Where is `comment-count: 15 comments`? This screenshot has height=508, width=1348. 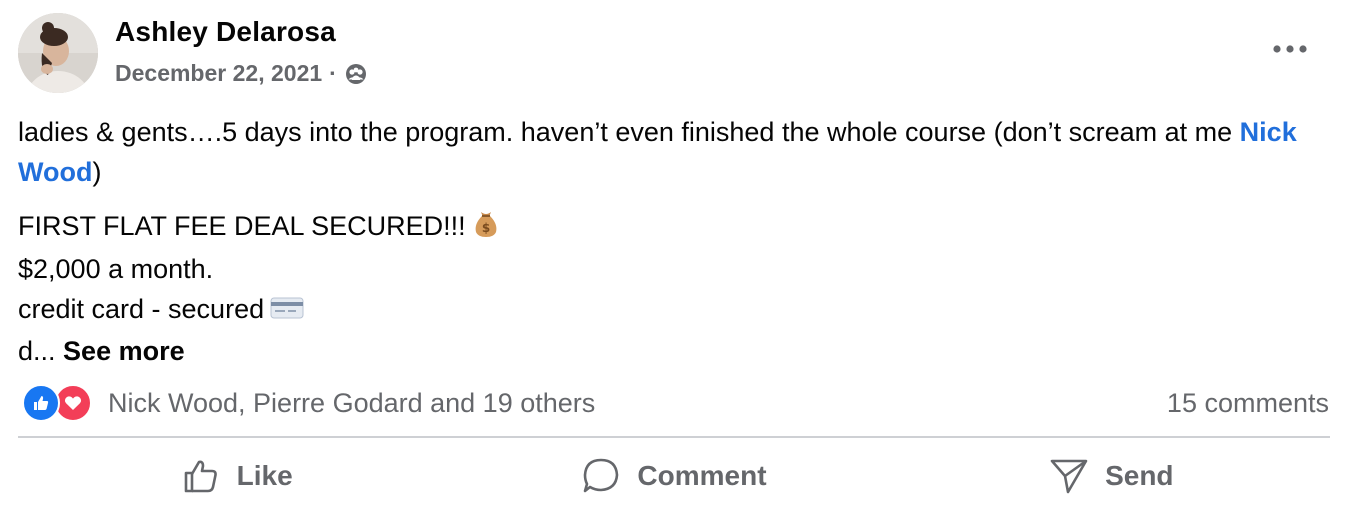
comment-count: 15 comments is located at coordinates (1248, 403).